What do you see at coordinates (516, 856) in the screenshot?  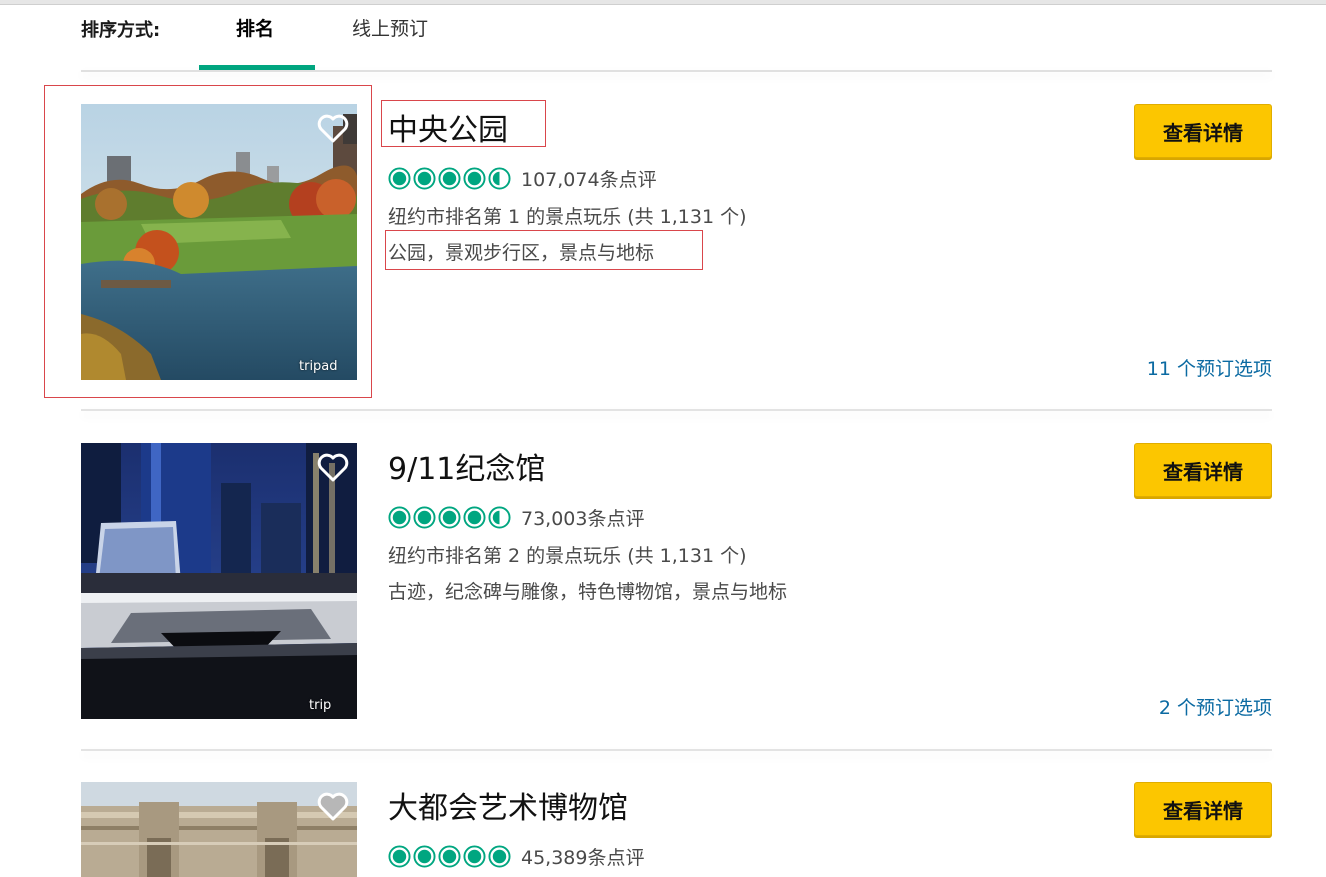 I see `rating-row: 45,389条点评` at bounding box center [516, 856].